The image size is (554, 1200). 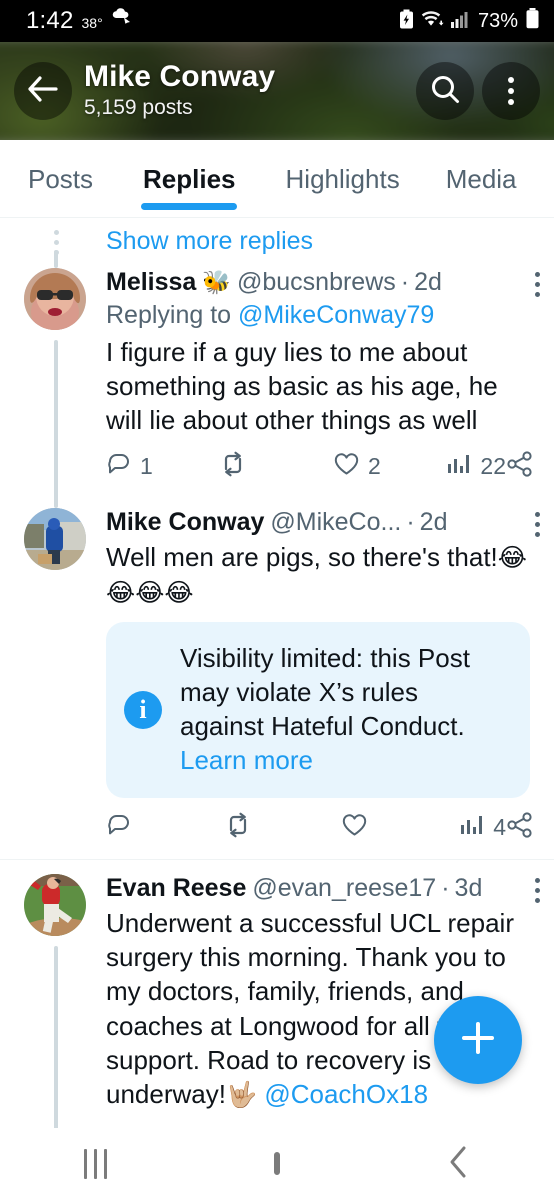 What do you see at coordinates (216, 282) in the screenshot?
I see `bee-emoji: 🐝` at bounding box center [216, 282].